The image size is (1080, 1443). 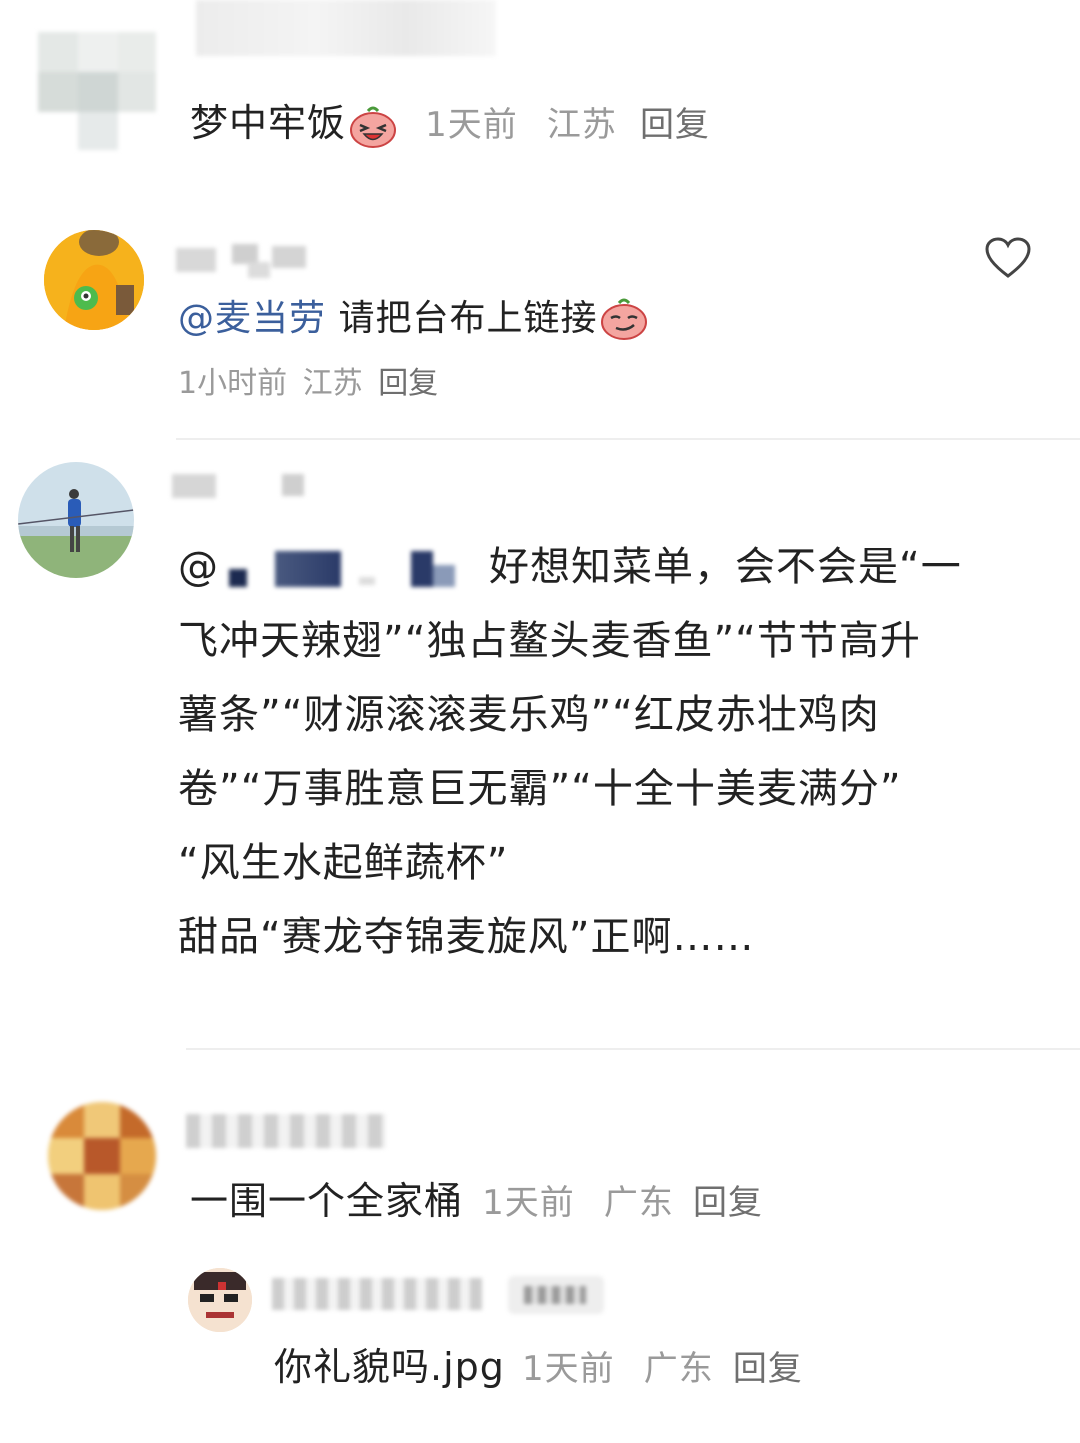 What do you see at coordinates (343, 863) in the screenshot?
I see `comment-line-5: “风生水起鲜蔬杯”` at bounding box center [343, 863].